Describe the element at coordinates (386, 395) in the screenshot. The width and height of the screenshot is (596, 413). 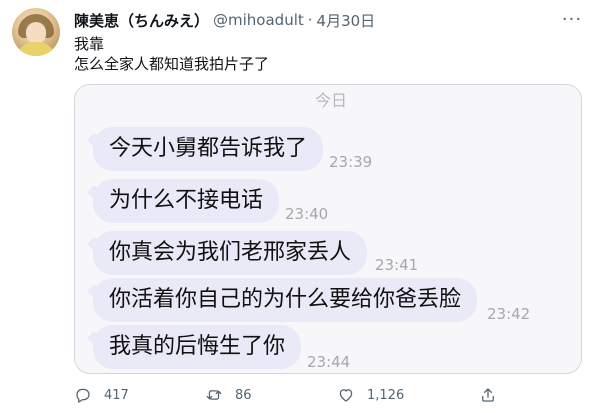
I see `like-count: 1,126` at that location.